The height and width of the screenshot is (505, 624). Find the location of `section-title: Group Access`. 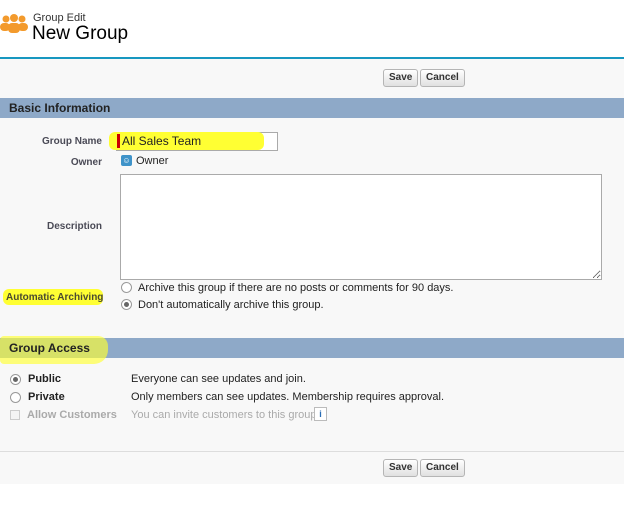

section-title: Group Access is located at coordinates (49, 348).